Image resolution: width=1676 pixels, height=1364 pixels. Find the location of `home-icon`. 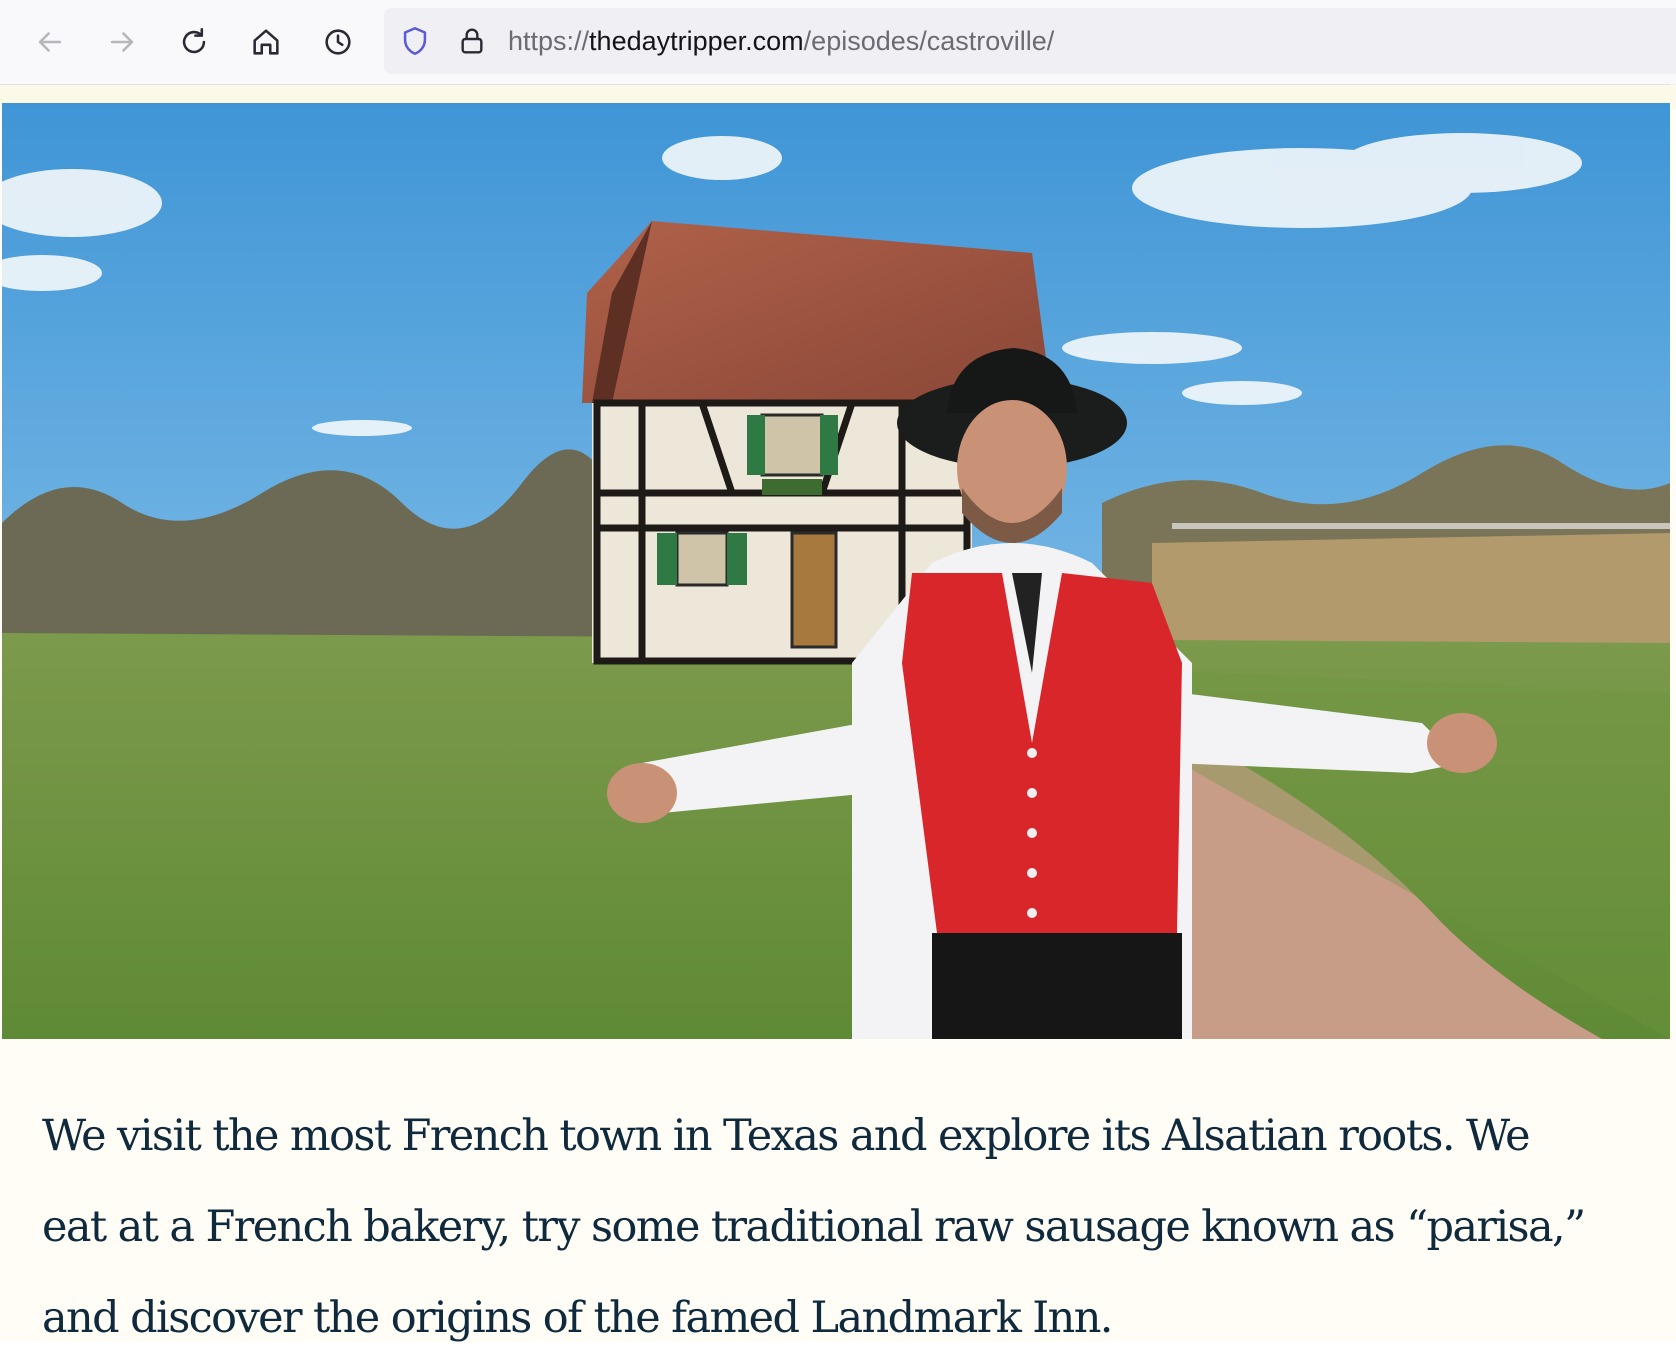

home-icon is located at coordinates (266, 42).